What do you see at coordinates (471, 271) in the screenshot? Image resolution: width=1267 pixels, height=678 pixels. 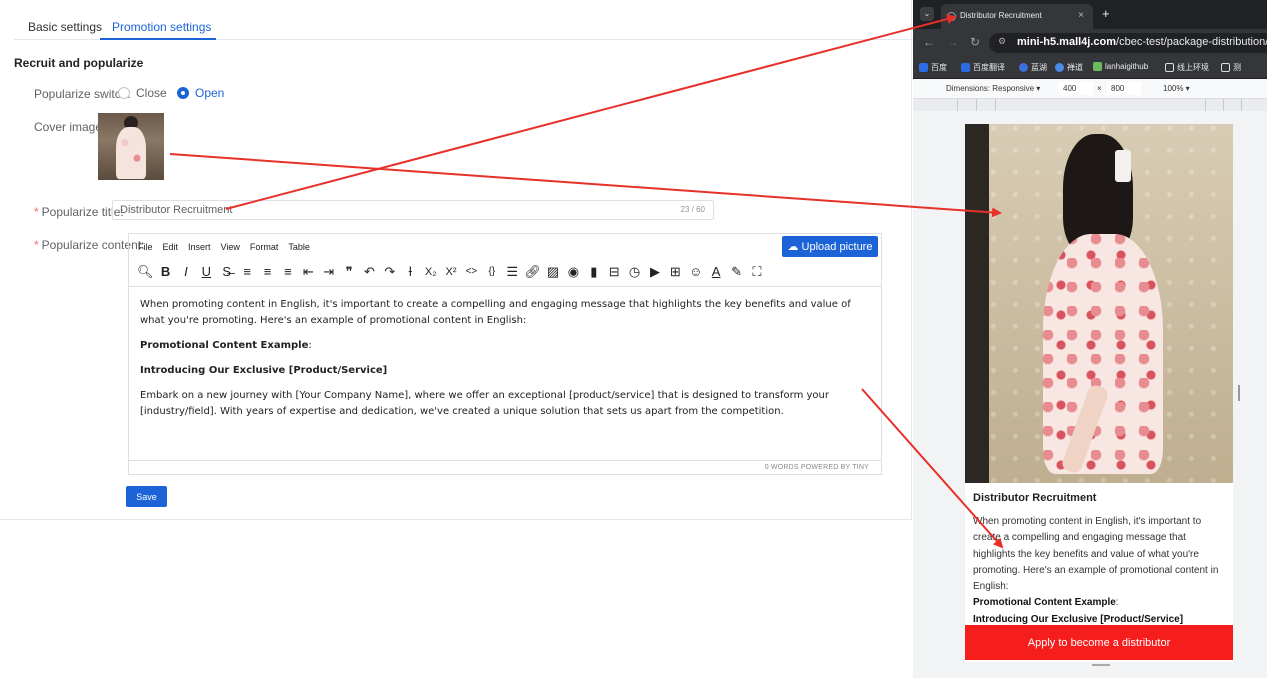 I see `code-icon: <>` at bounding box center [471, 271].